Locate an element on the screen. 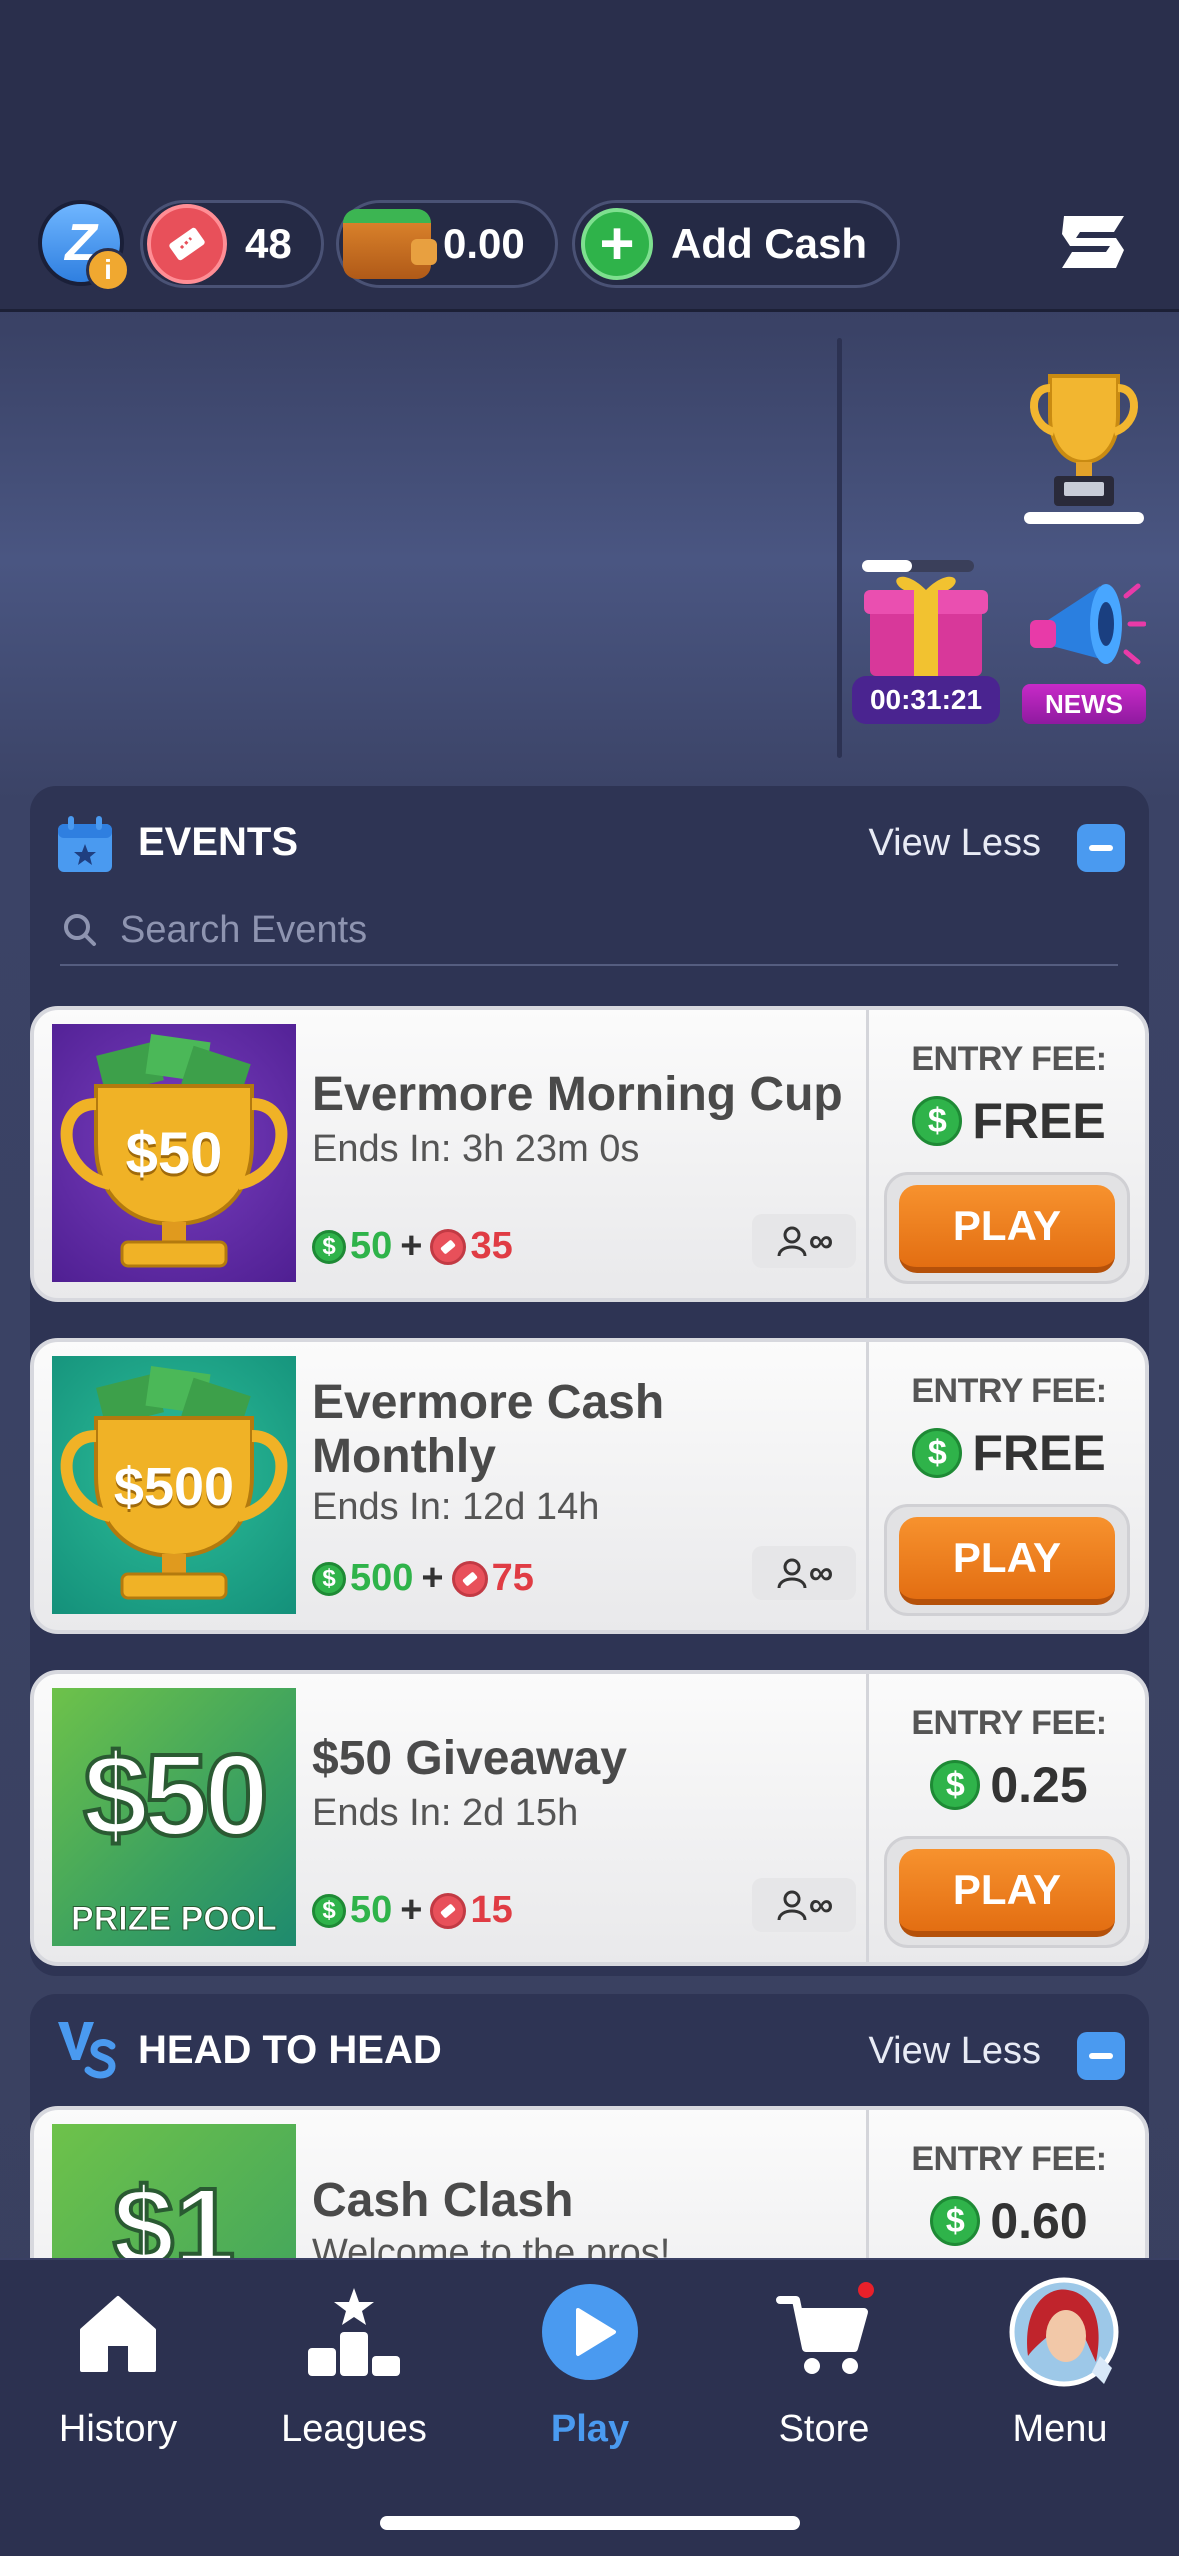 The image size is (1179, 2556). nav-history: History is located at coordinates (118, 2360).